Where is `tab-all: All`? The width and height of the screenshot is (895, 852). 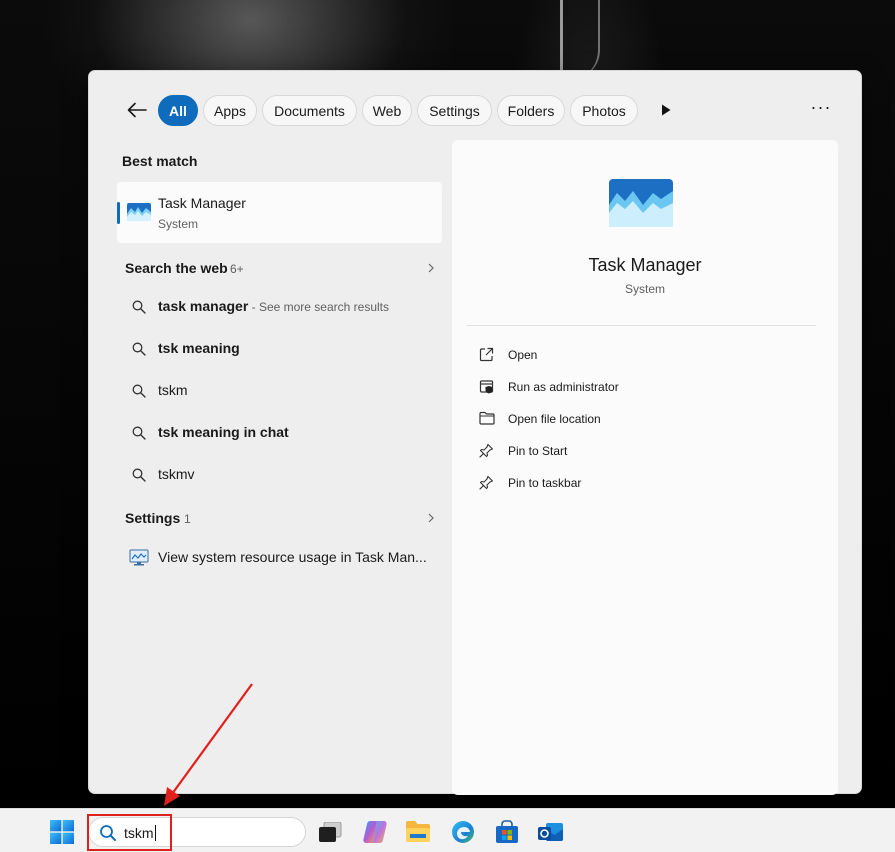
tab-all: All is located at coordinates (178, 110).